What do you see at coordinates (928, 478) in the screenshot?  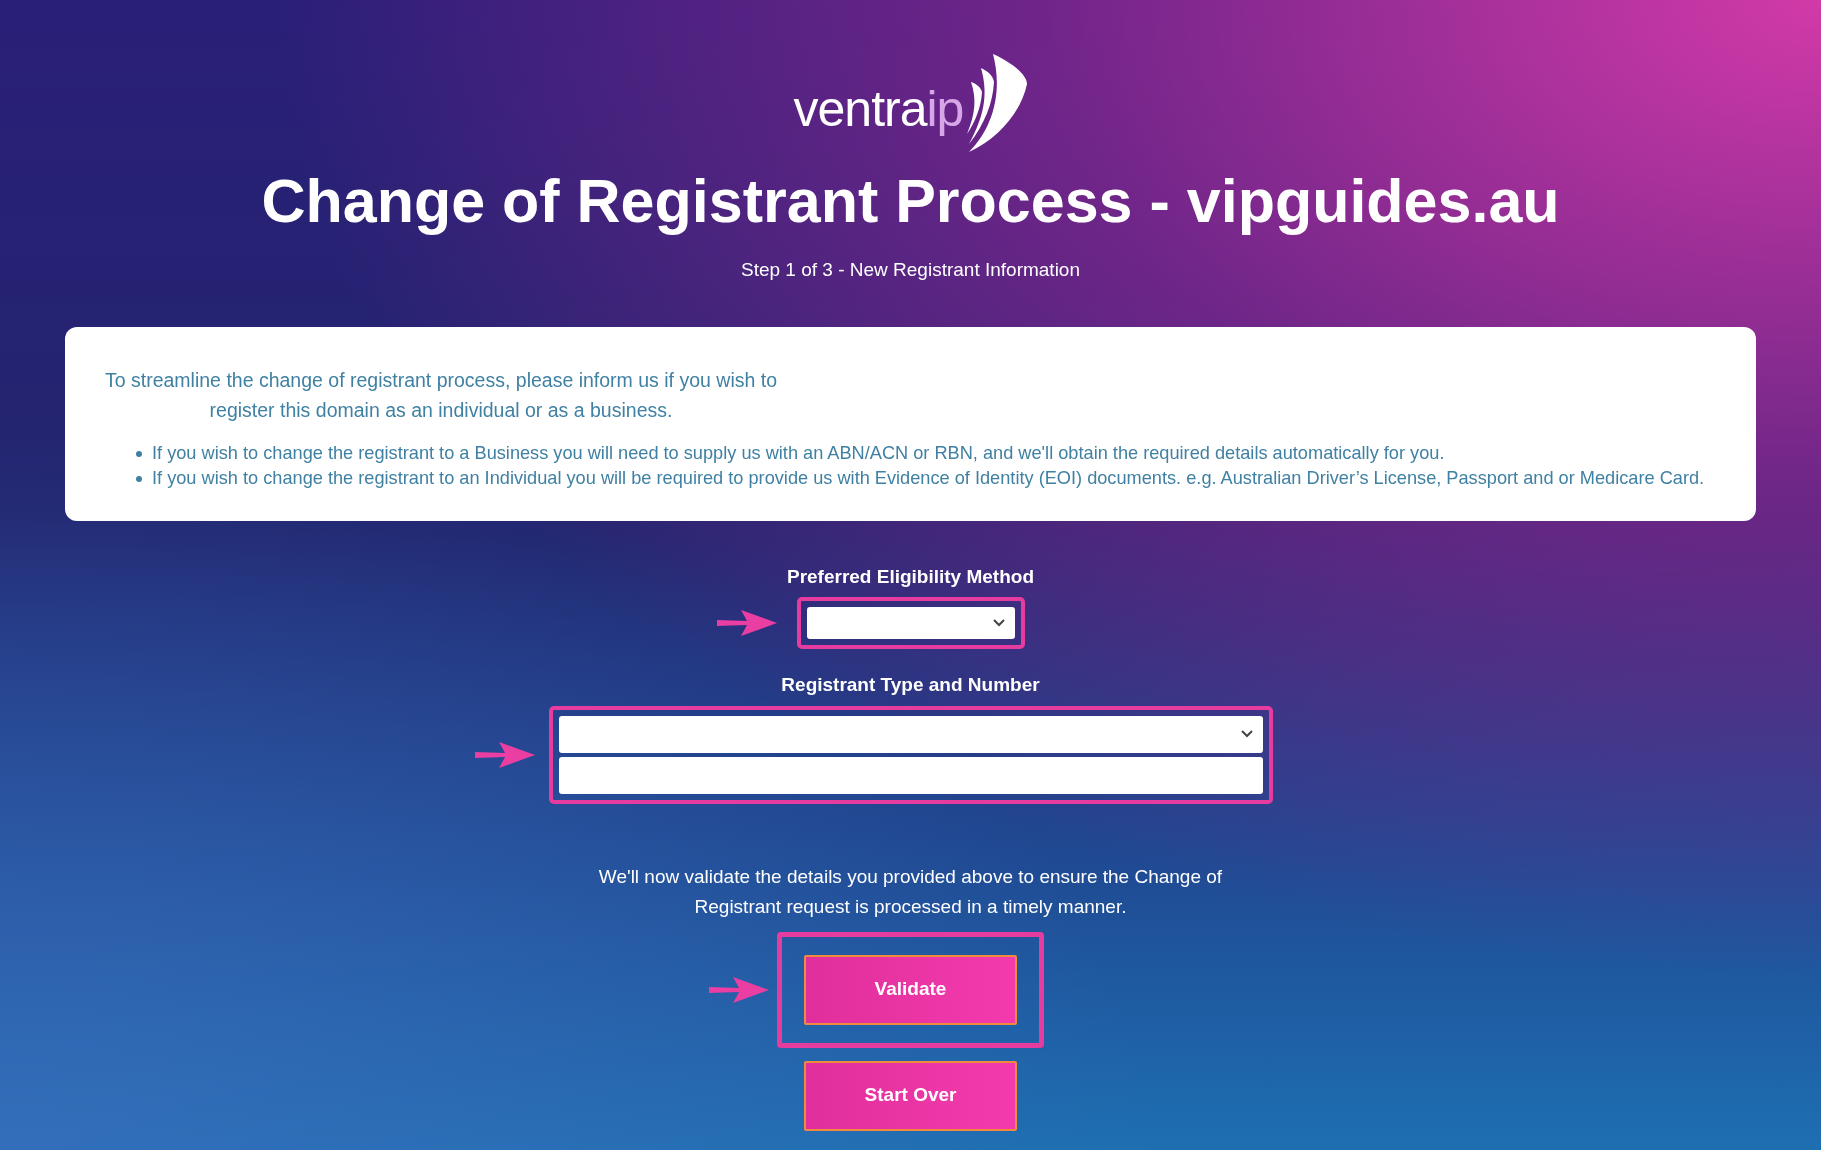 I see `bullet-text: If you wish to change the registrant to an Individual you will be required to provide us with Evidence of Identity (EOI) documents. e.g. Australian Driver’s License, Passport and or Medicare Card.` at bounding box center [928, 478].